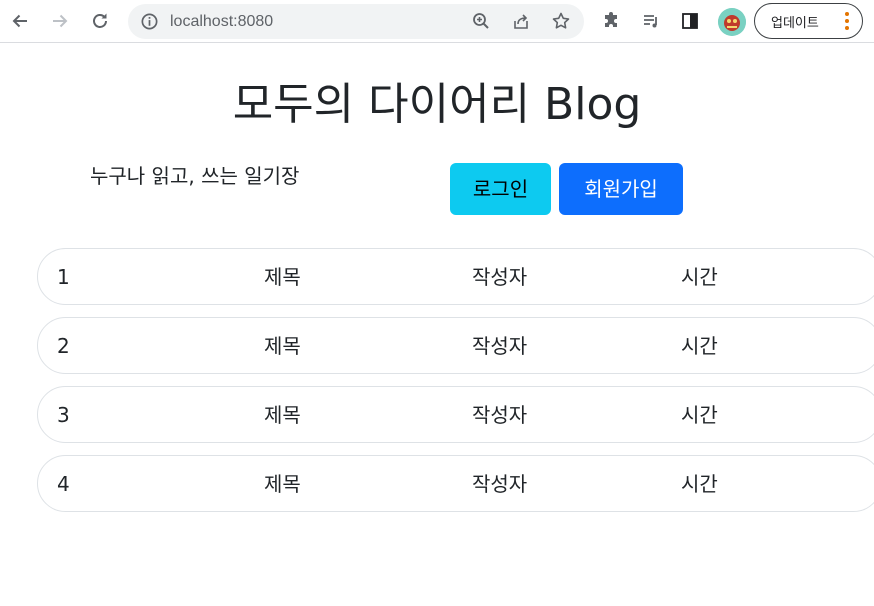  Describe the element at coordinates (795, 23) in the screenshot. I see `update-label: 업데이트` at that location.